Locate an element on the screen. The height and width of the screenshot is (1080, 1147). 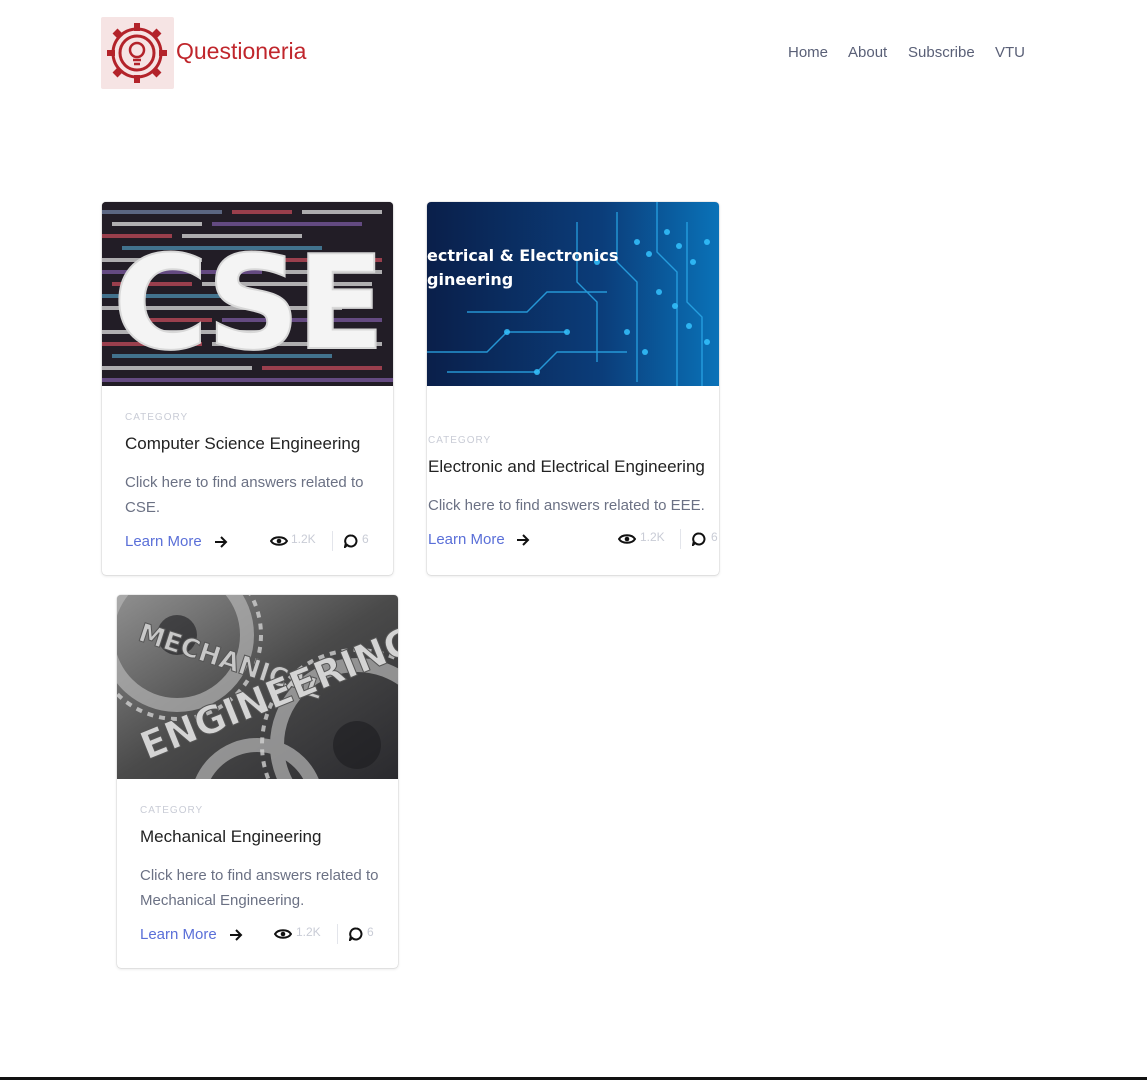
gear-bulb-icon is located at coordinates (137, 53).